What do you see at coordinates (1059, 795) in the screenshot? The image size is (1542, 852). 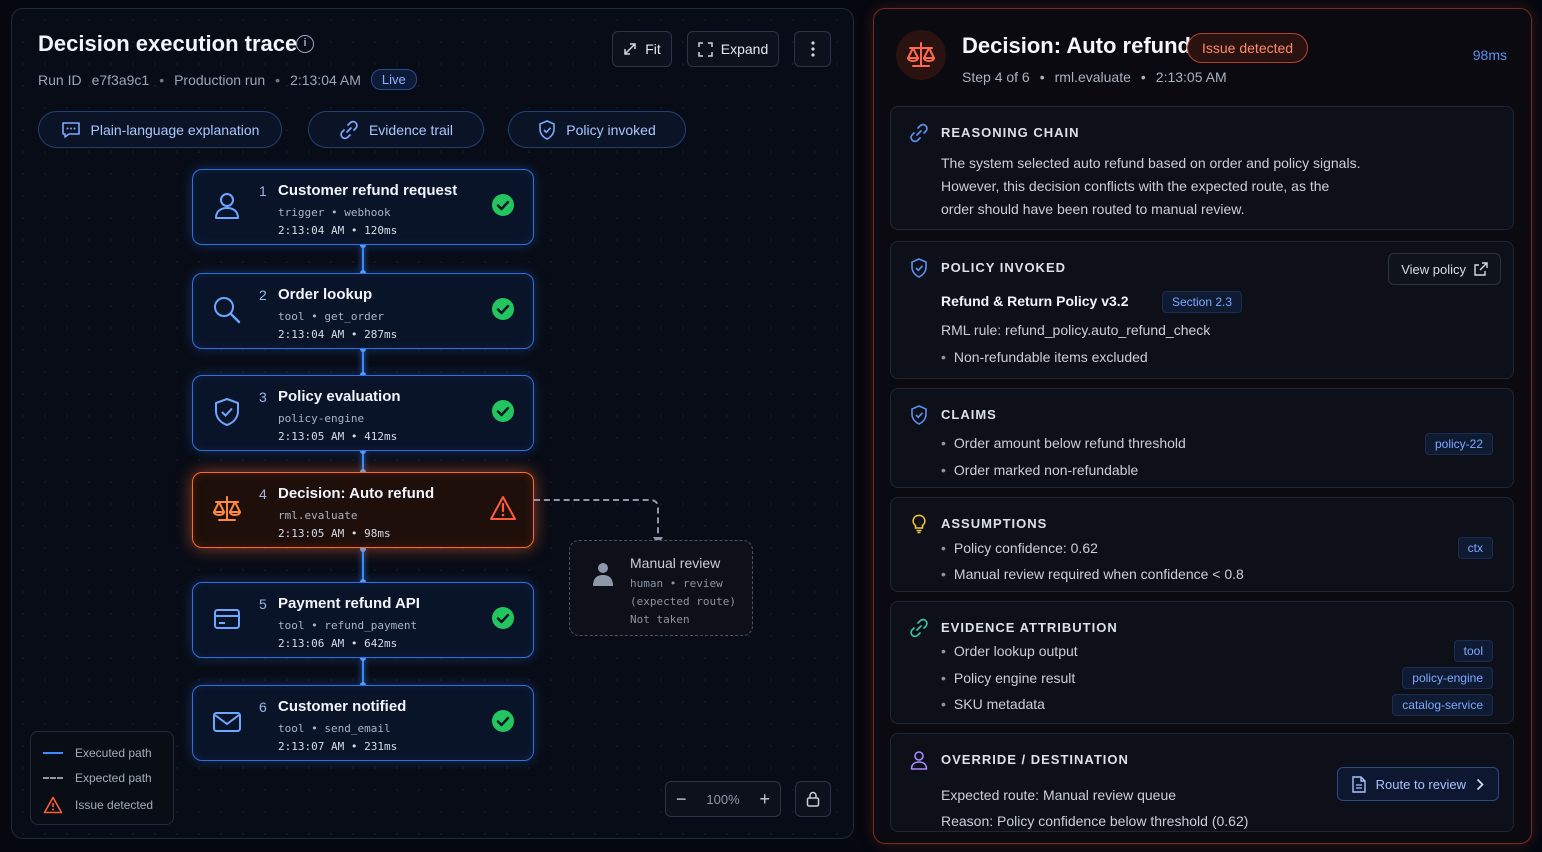 I see `expected-route: Expected route: Manual review queue` at bounding box center [1059, 795].